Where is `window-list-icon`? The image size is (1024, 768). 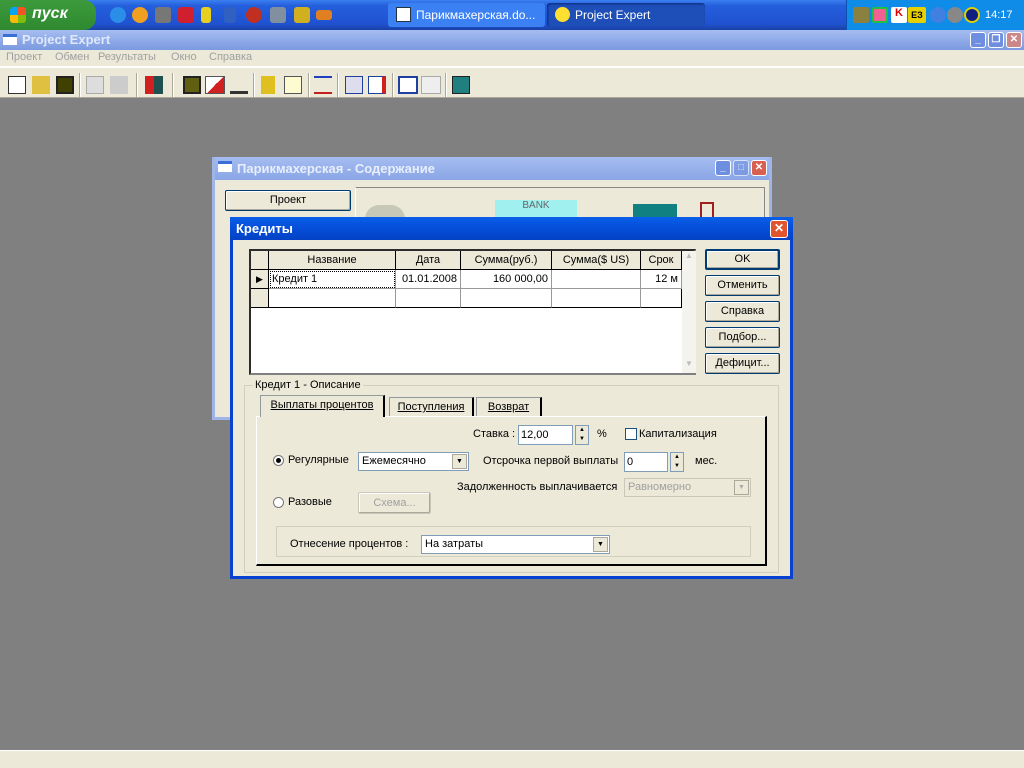 window-list-icon is located at coordinates (408, 85).